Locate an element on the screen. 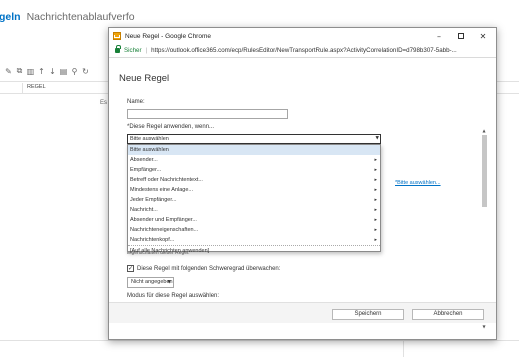  pencil-icon: ✎ is located at coordinates (8, 71).